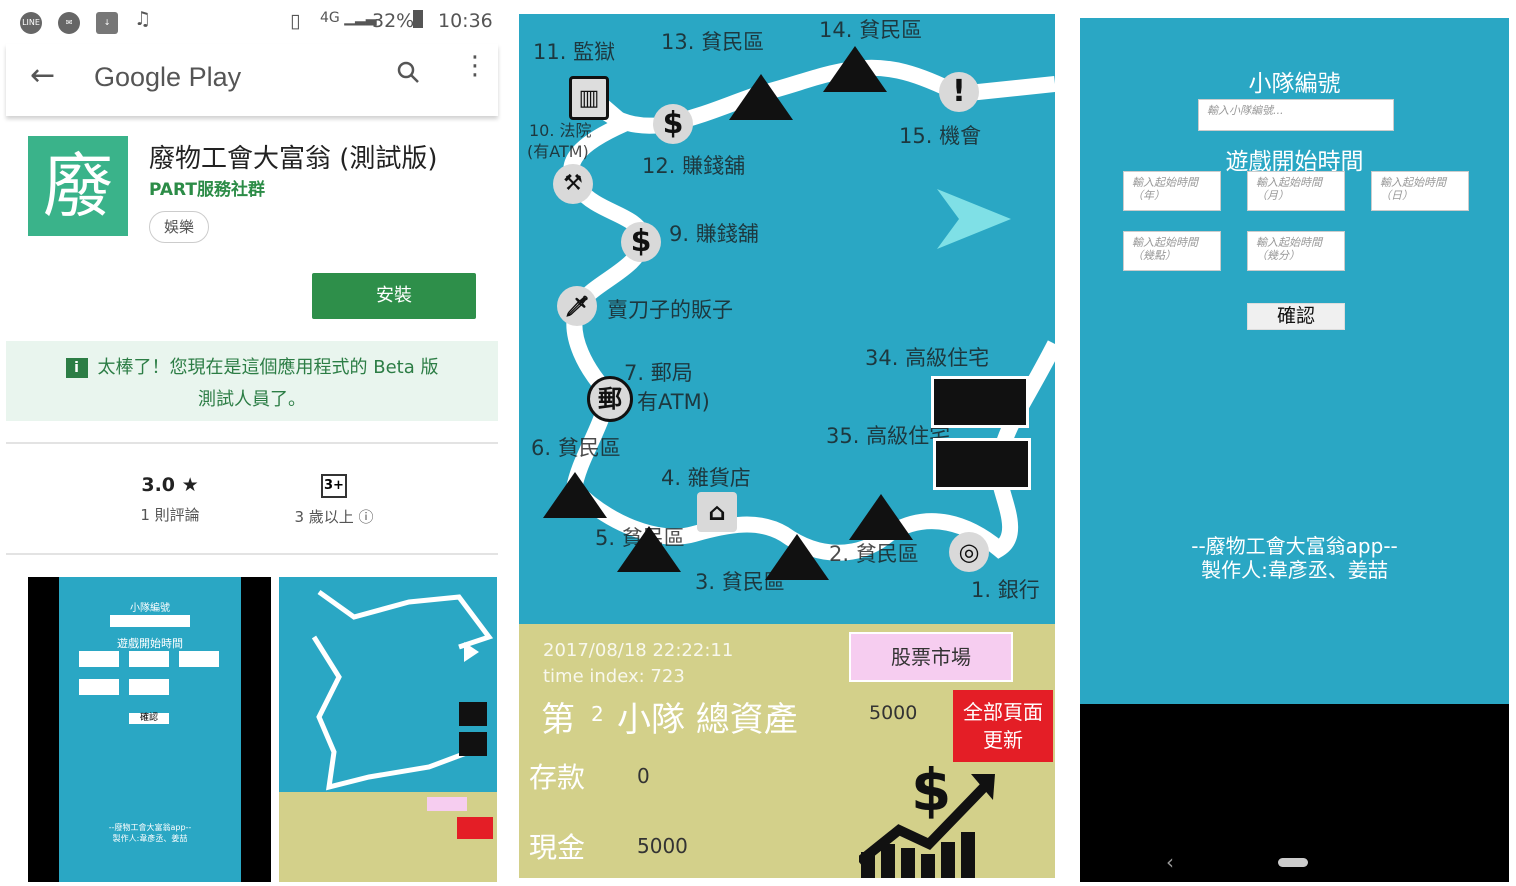  What do you see at coordinates (207, 187) in the screenshot?
I see `developer-link: PART服務社群` at bounding box center [207, 187].